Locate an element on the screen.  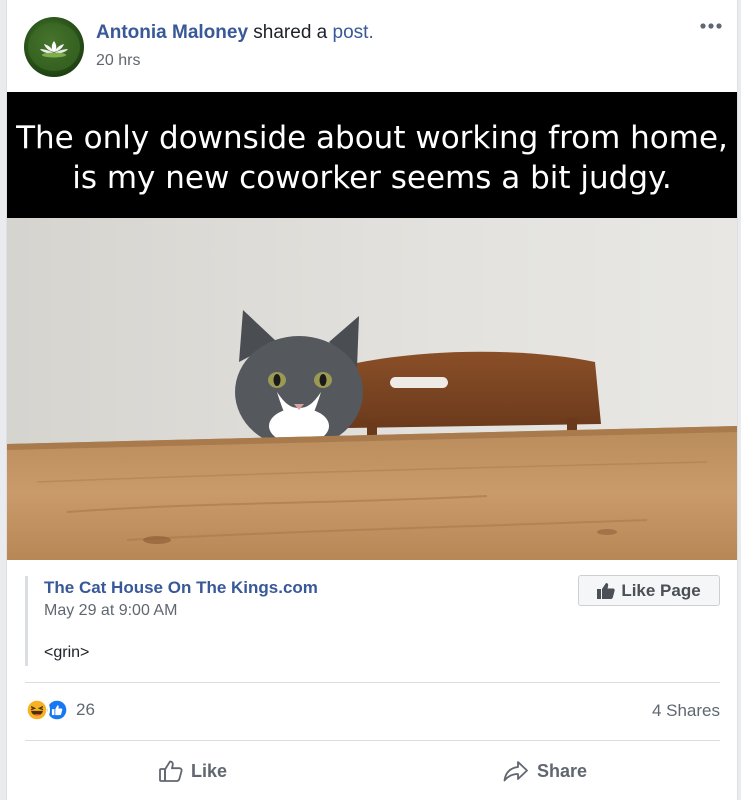
lotus-flower-image is located at coordinates (54, 47).